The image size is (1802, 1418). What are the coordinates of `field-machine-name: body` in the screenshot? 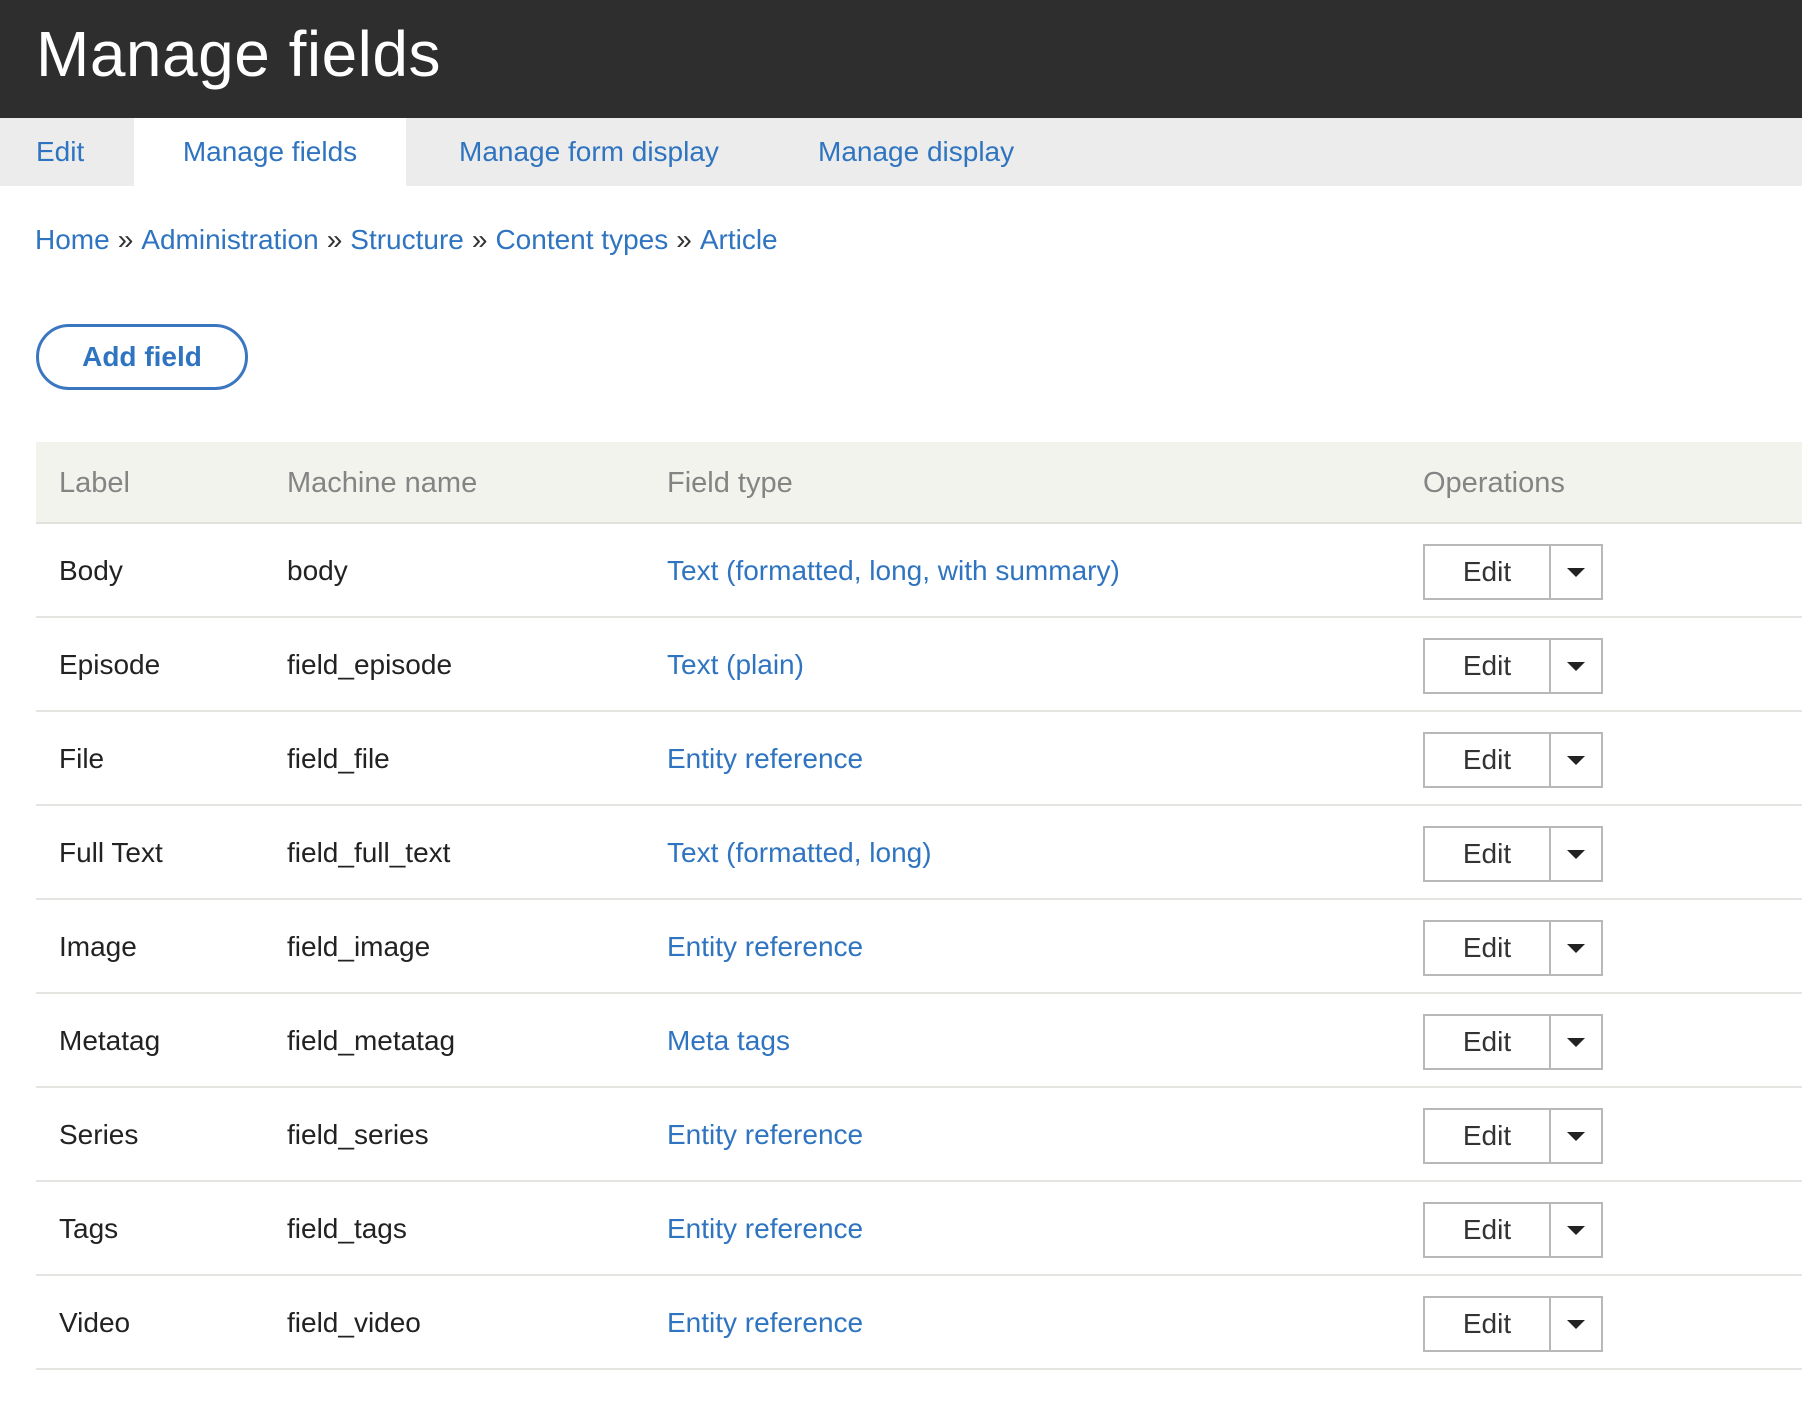 It's located at (317, 570).